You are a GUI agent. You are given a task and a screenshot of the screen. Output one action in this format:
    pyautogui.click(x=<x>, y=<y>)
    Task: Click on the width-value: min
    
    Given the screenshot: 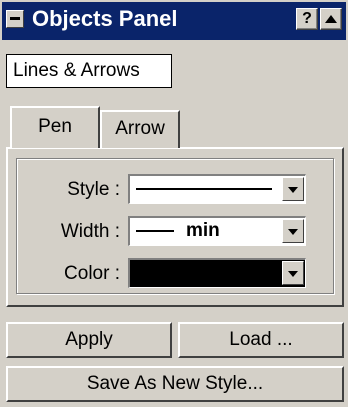 What is the action you would take?
    pyautogui.click(x=203, y=230)
    